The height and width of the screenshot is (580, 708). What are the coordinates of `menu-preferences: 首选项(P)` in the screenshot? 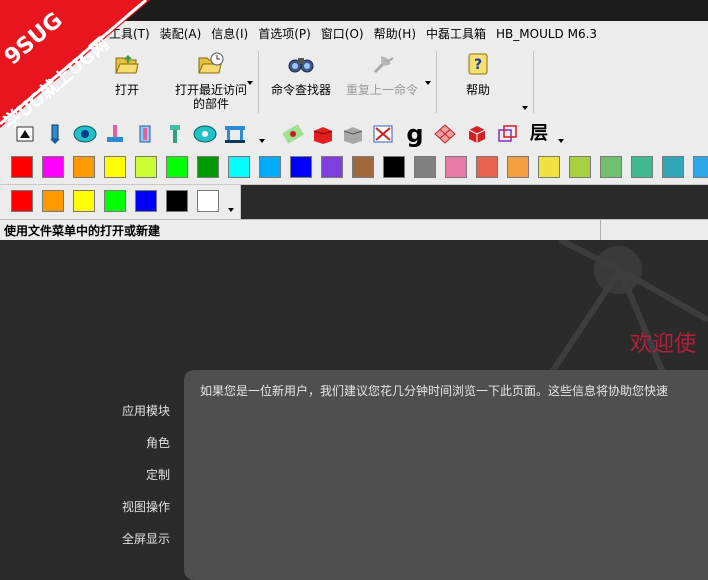 It's located at (284, 34).